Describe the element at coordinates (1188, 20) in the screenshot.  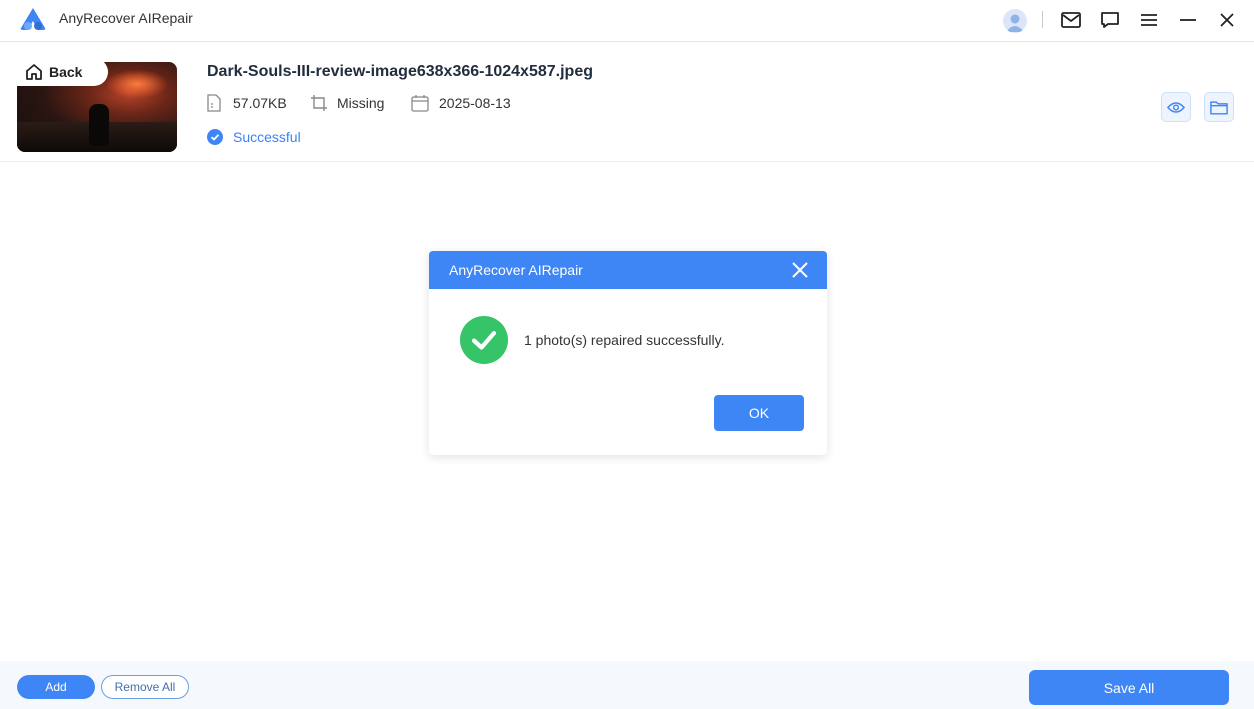
I see `minimize-icon` at that location.